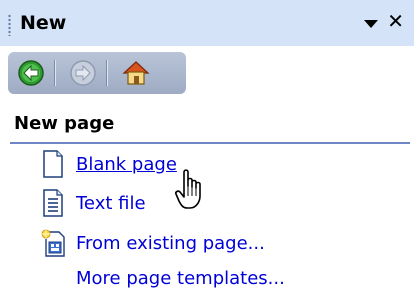  I want to click on back-arrow-icon, so click(31, 73).